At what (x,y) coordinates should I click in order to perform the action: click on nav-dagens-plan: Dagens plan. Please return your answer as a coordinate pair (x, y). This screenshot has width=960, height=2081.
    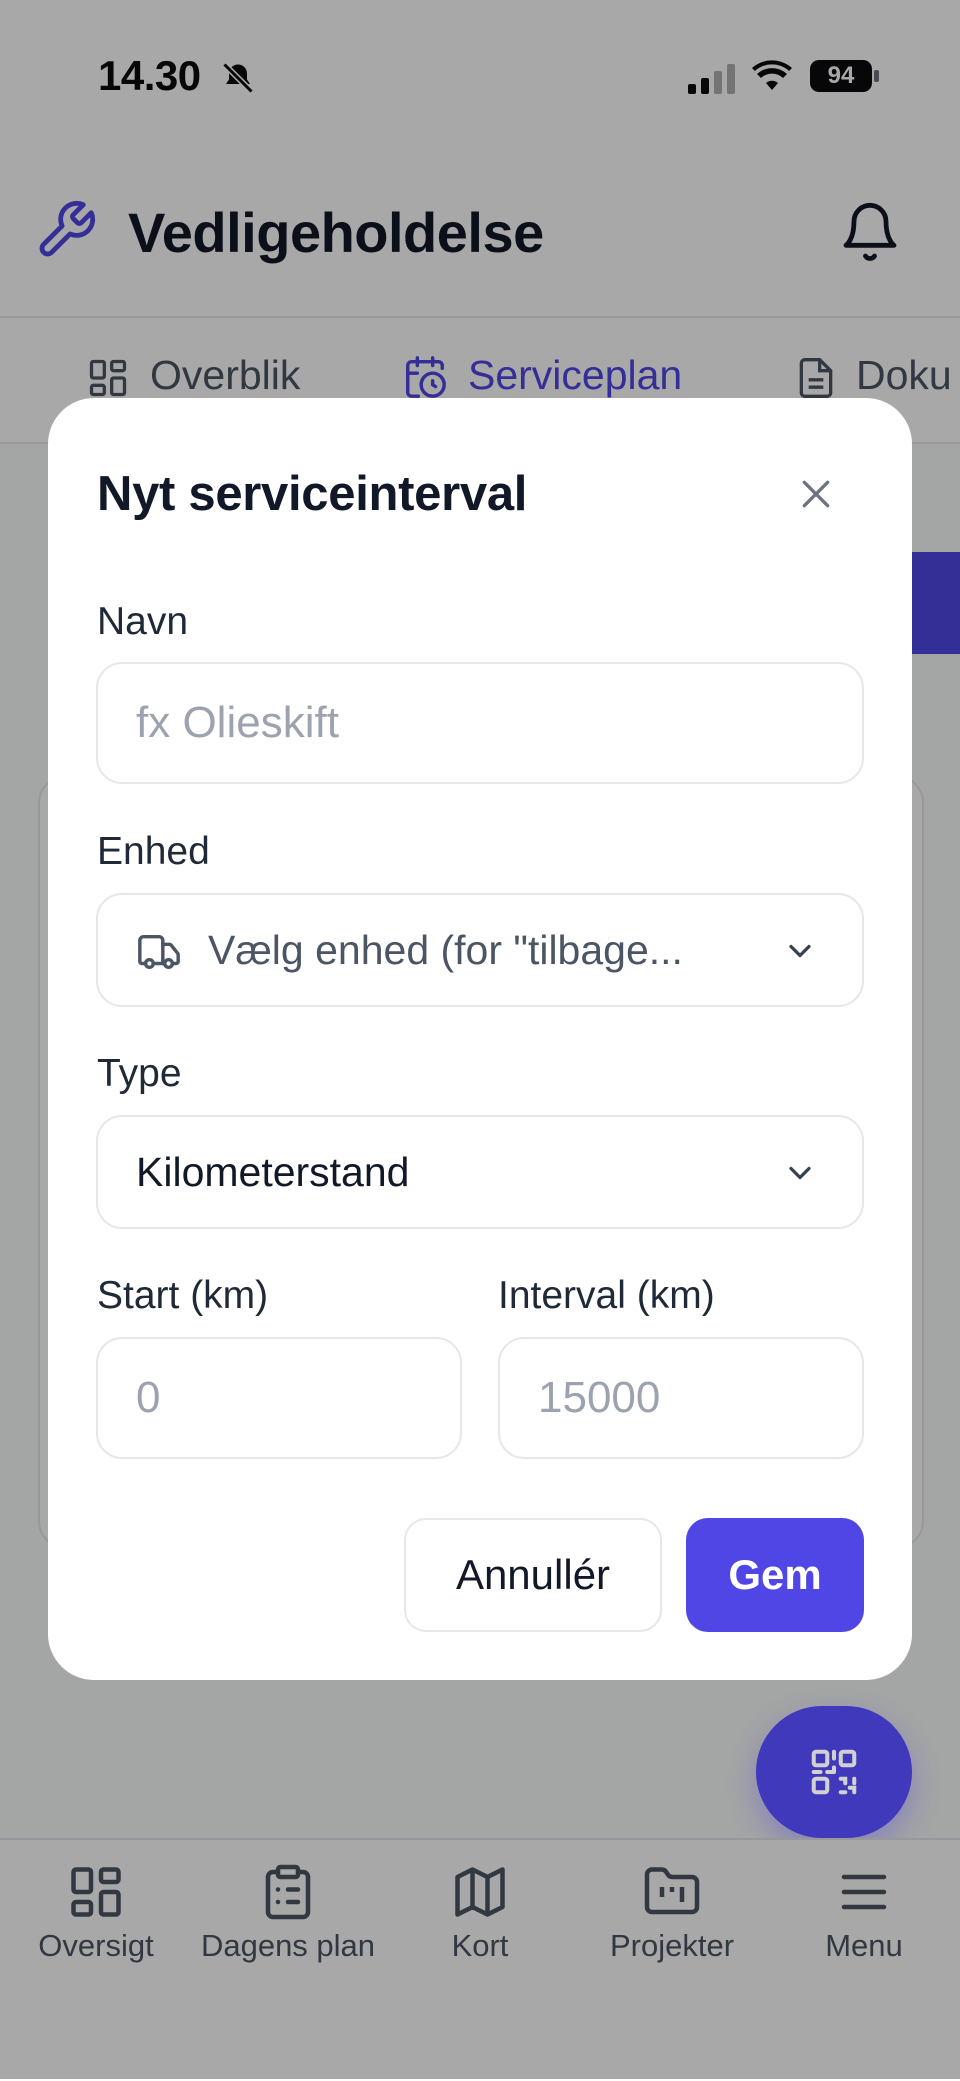
    Looking at the image, I should click on (288, 1913).